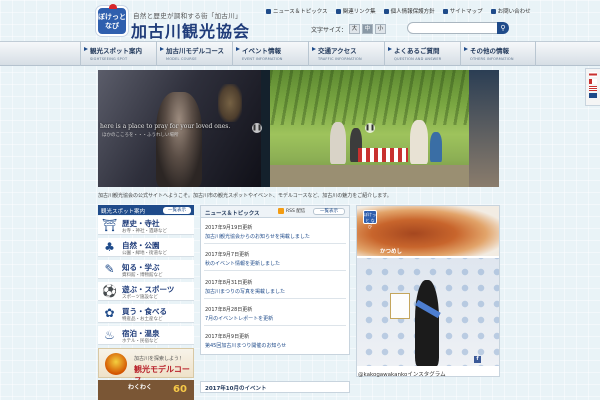 Image resolution: width=600 pixels, height=400 pixels. Describe the element at coordinates (462, 11) in the screenshot. I see `link-sitemap: サイトマップ` at that location.